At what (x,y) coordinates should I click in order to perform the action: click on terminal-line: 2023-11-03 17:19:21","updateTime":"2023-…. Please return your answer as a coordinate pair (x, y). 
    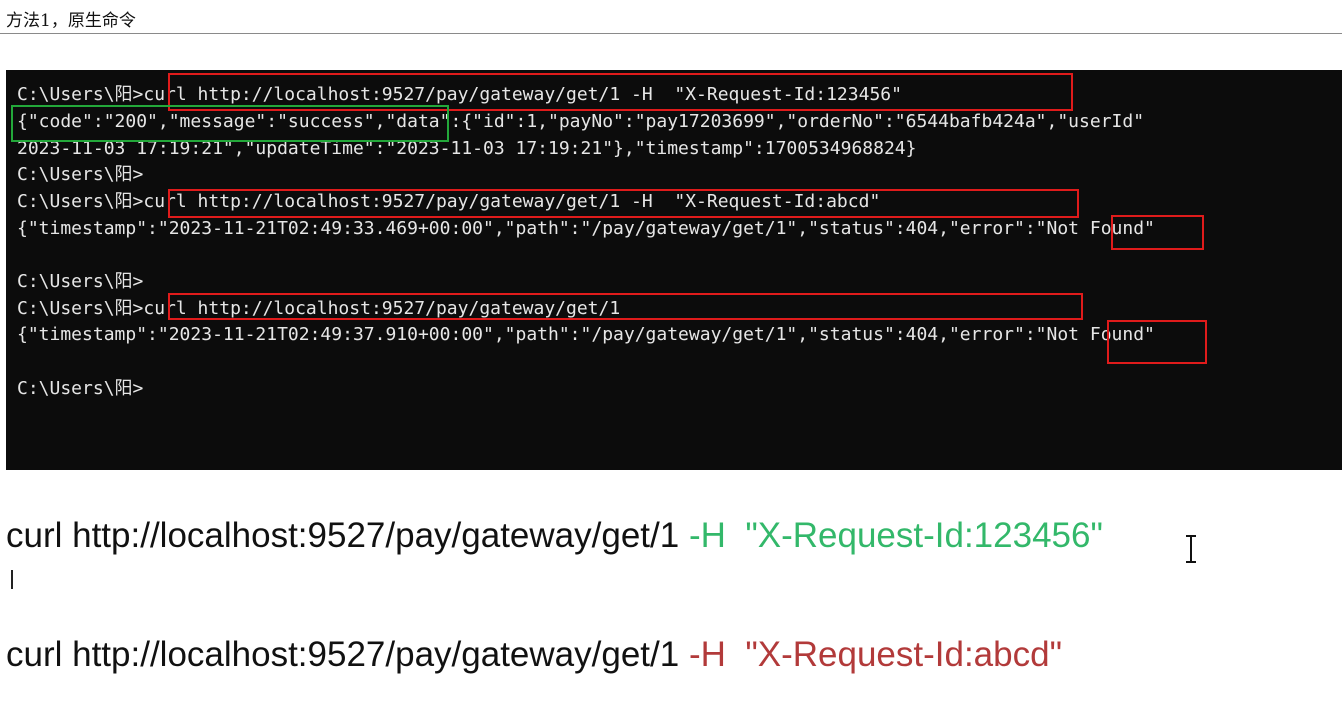
    Looking at the image, I should click on (467, 148).